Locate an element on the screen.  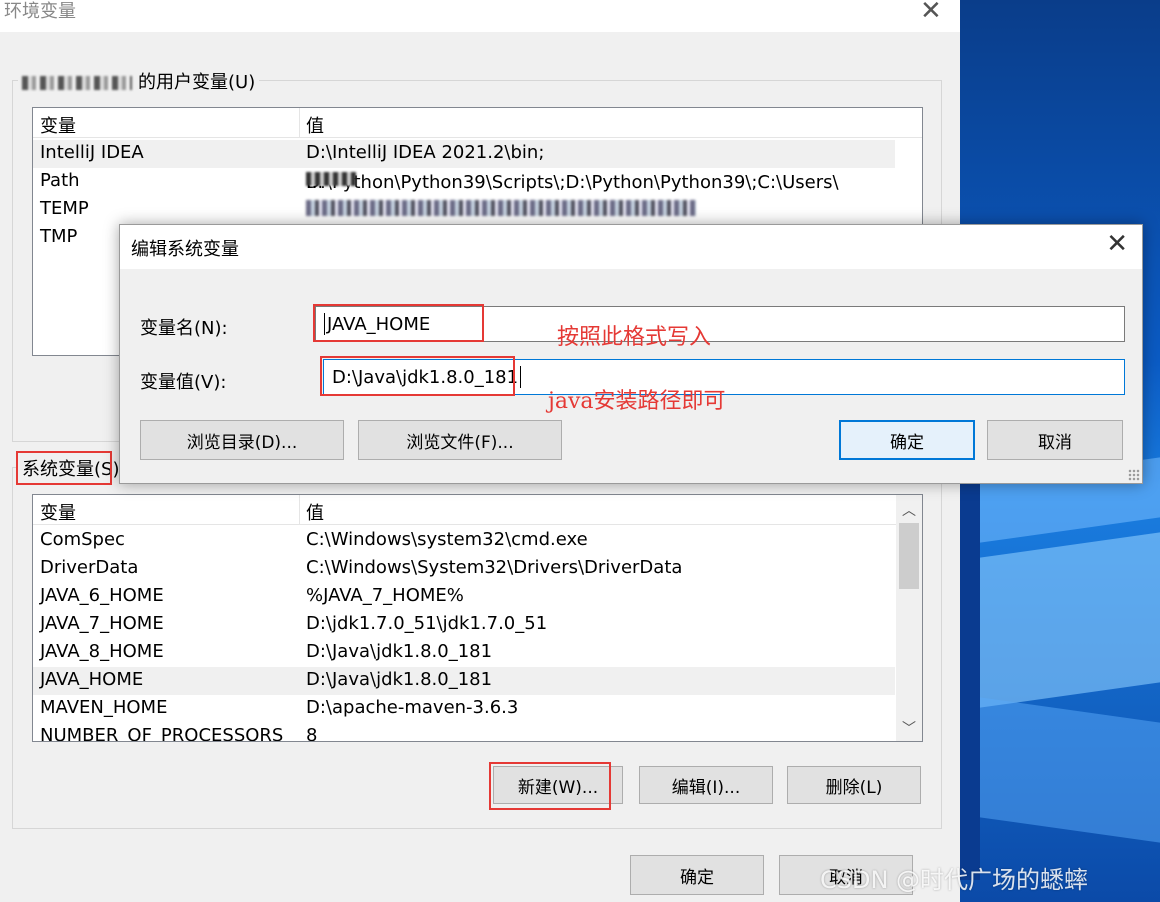
redacted-username is located at coordinates (77, 83).